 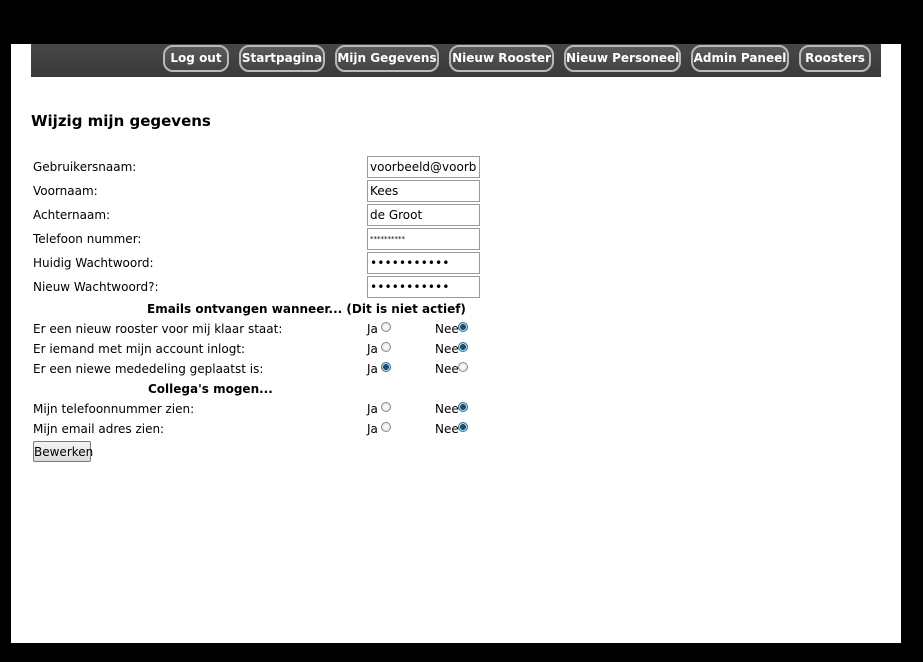 What do you see at coordinates (372, 369) in the screenshot?
I see `q3-yes-label: Ja` at bounding box center [372, 369].